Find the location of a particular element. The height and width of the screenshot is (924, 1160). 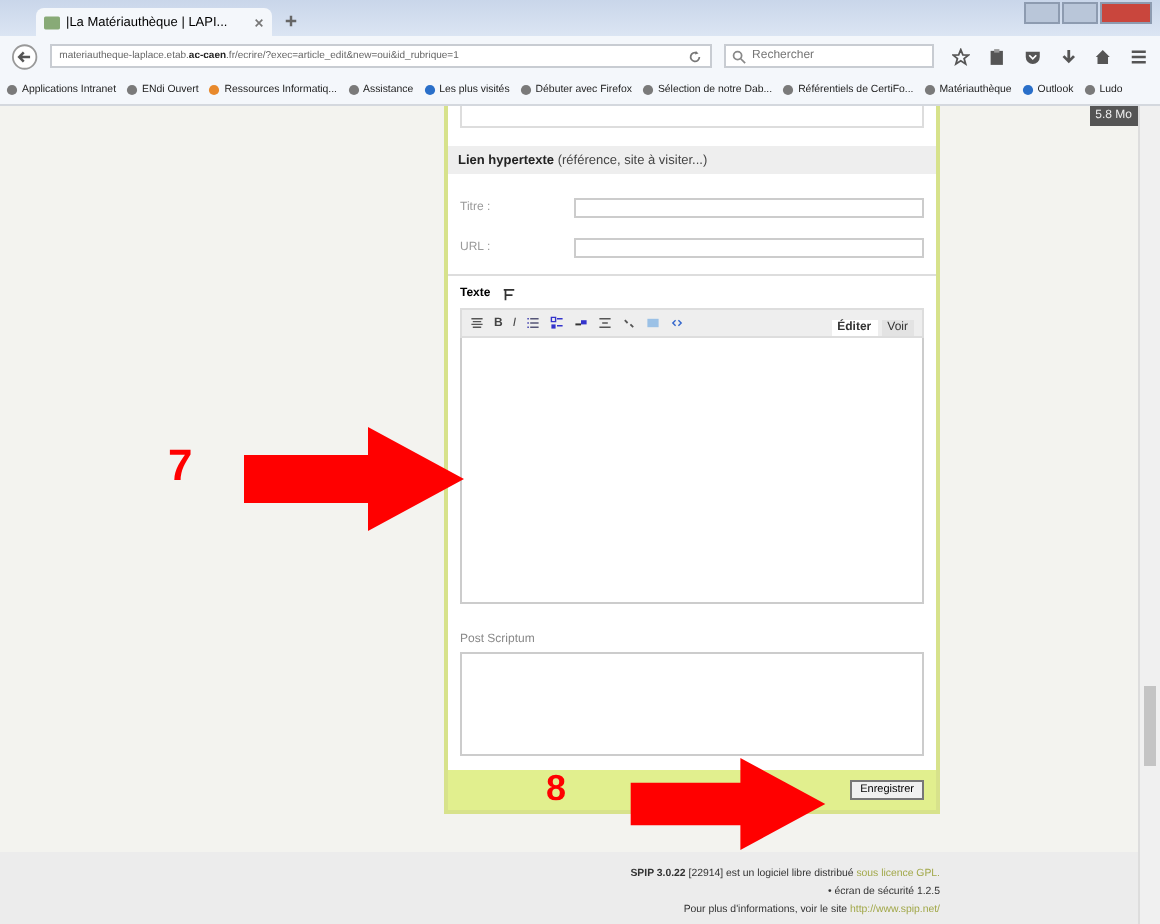

download-icon is located at coordinates (1068, 56).